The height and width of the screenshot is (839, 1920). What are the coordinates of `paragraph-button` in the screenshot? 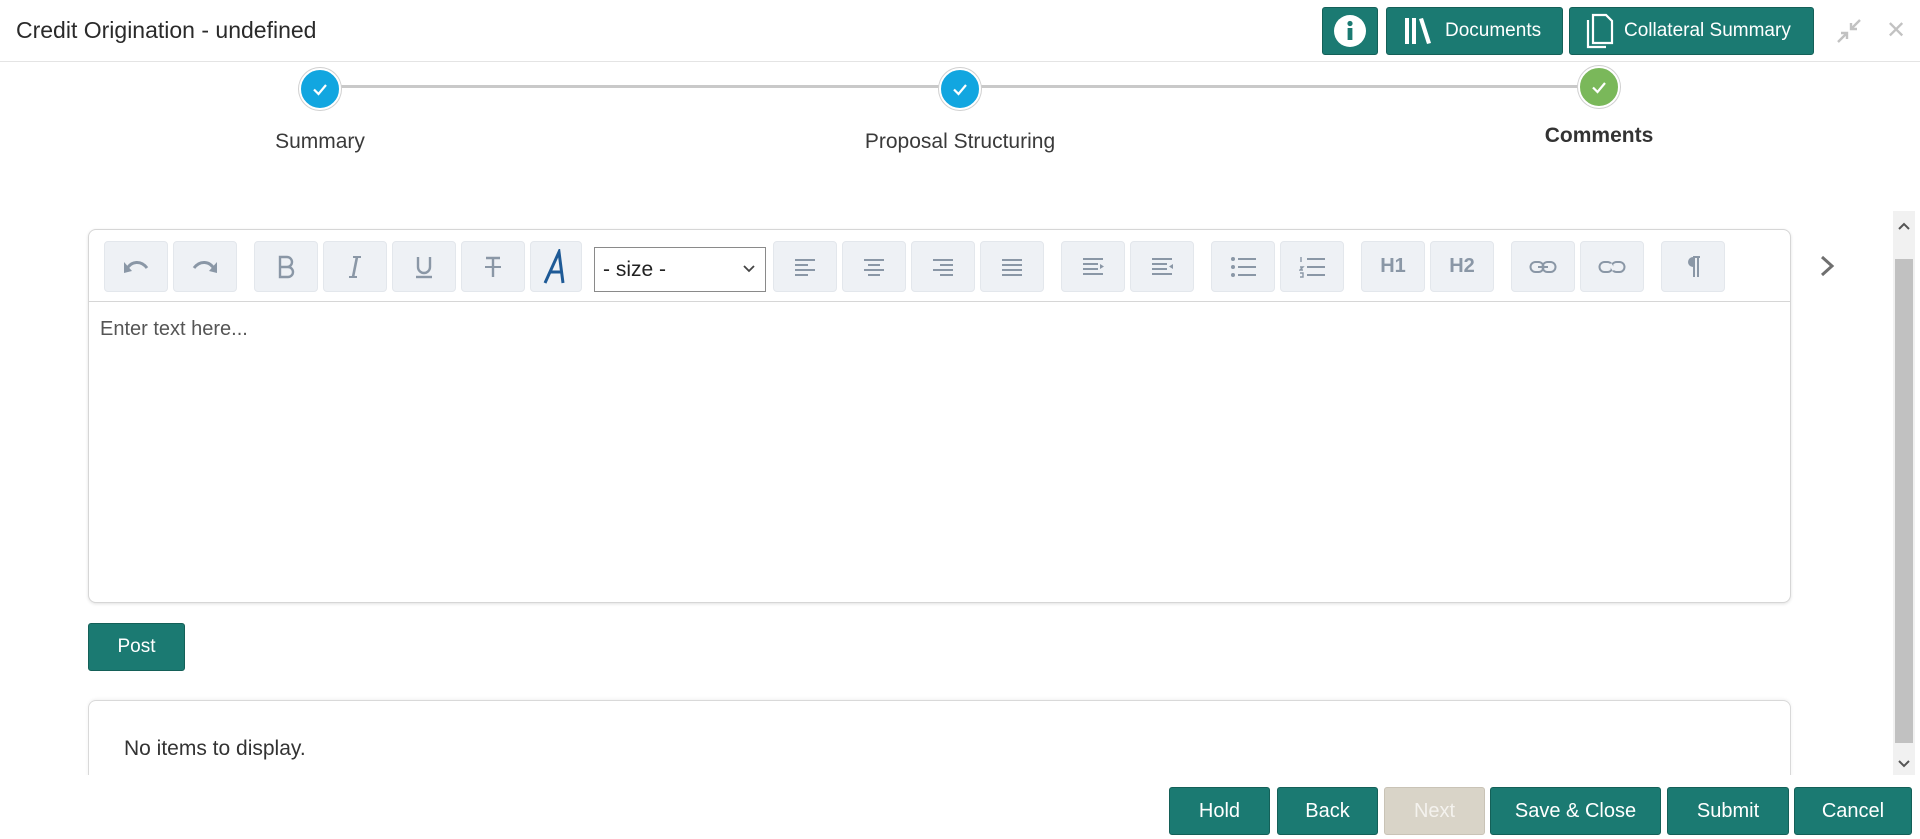 It's located at (1693, 266).